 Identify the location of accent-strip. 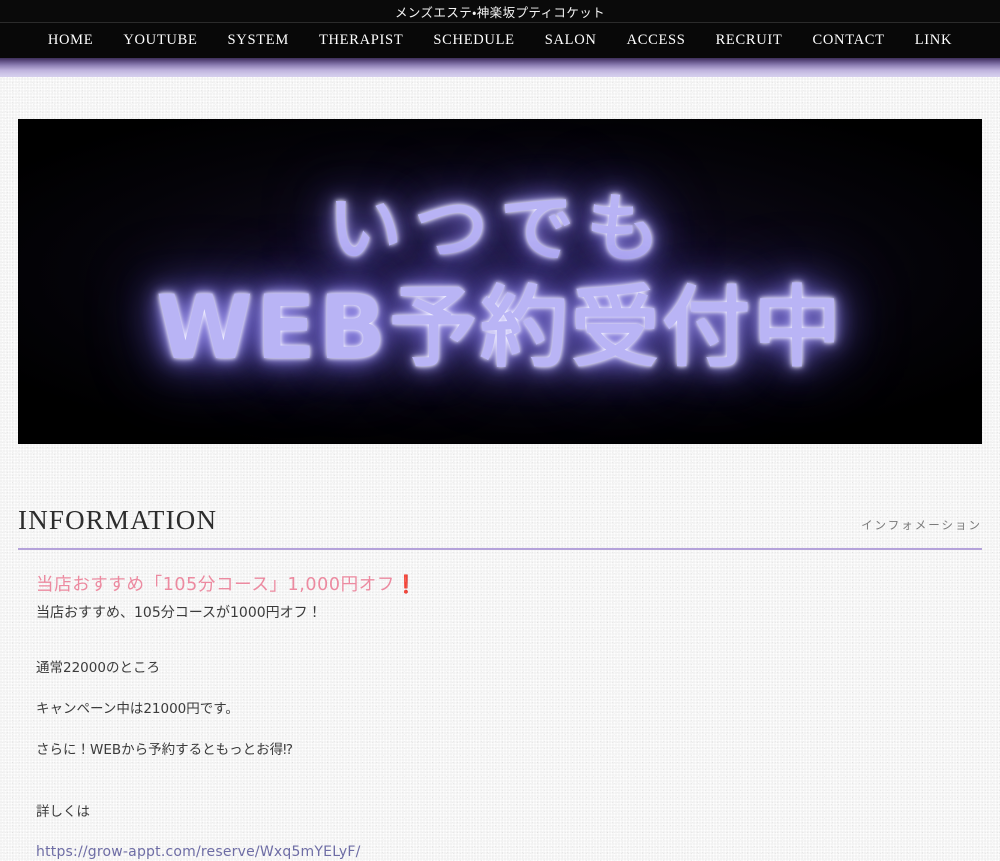
(500, 67).